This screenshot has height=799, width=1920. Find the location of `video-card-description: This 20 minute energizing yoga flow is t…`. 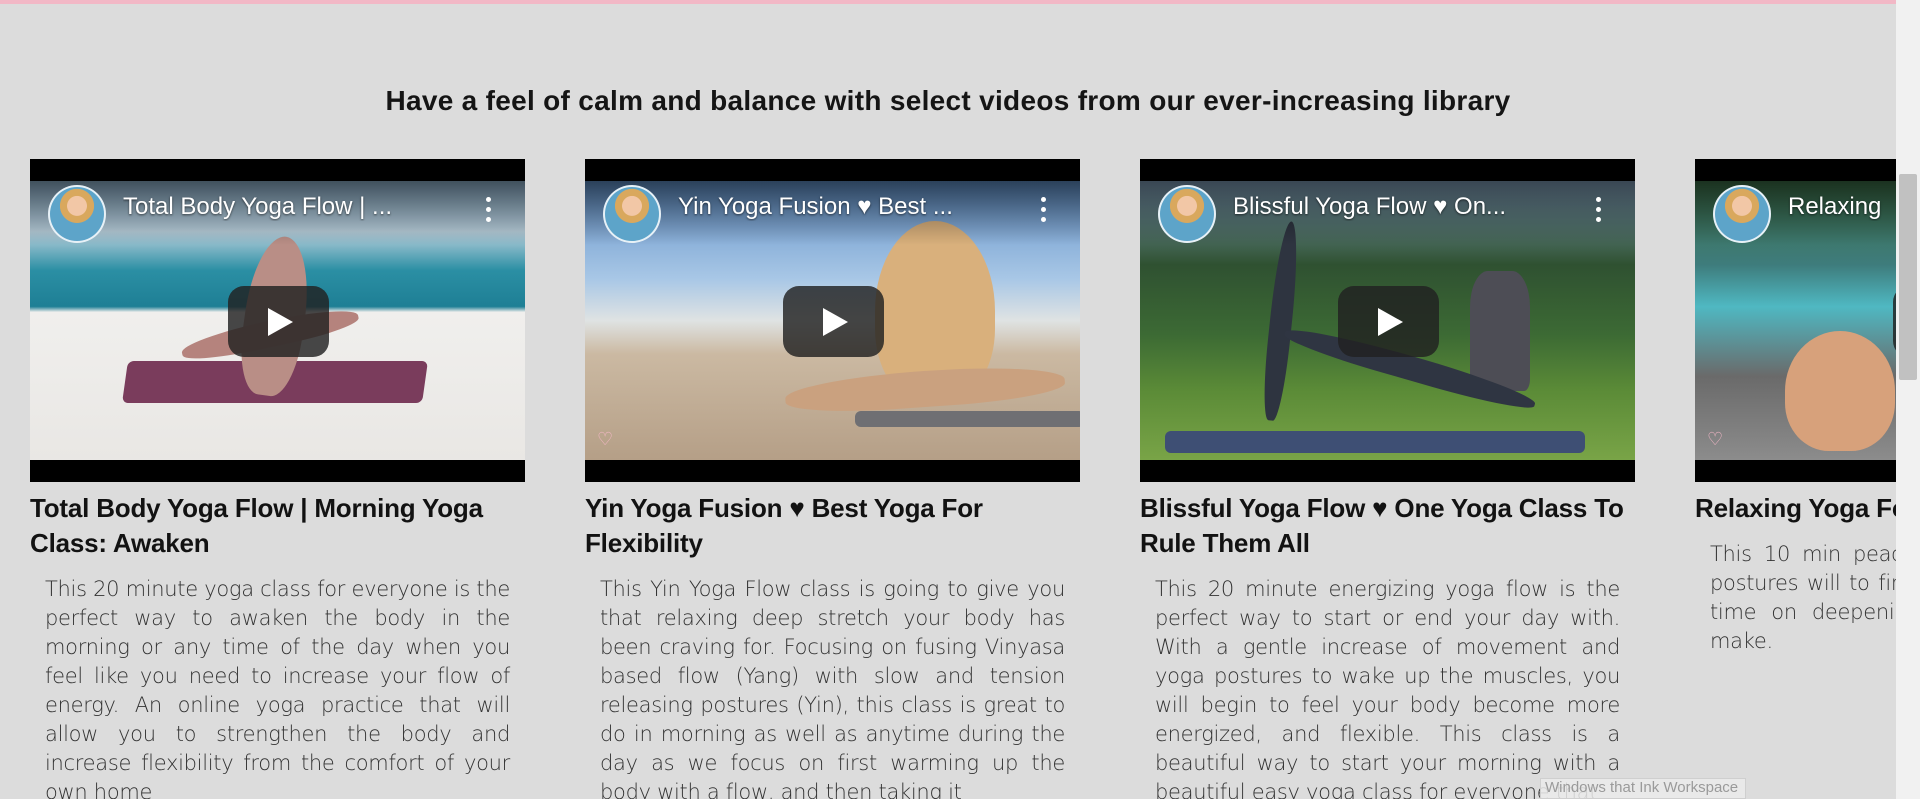

video-card-description: This 20 minute energizing yoga flow is t… is located at coordinates (1387, 688).